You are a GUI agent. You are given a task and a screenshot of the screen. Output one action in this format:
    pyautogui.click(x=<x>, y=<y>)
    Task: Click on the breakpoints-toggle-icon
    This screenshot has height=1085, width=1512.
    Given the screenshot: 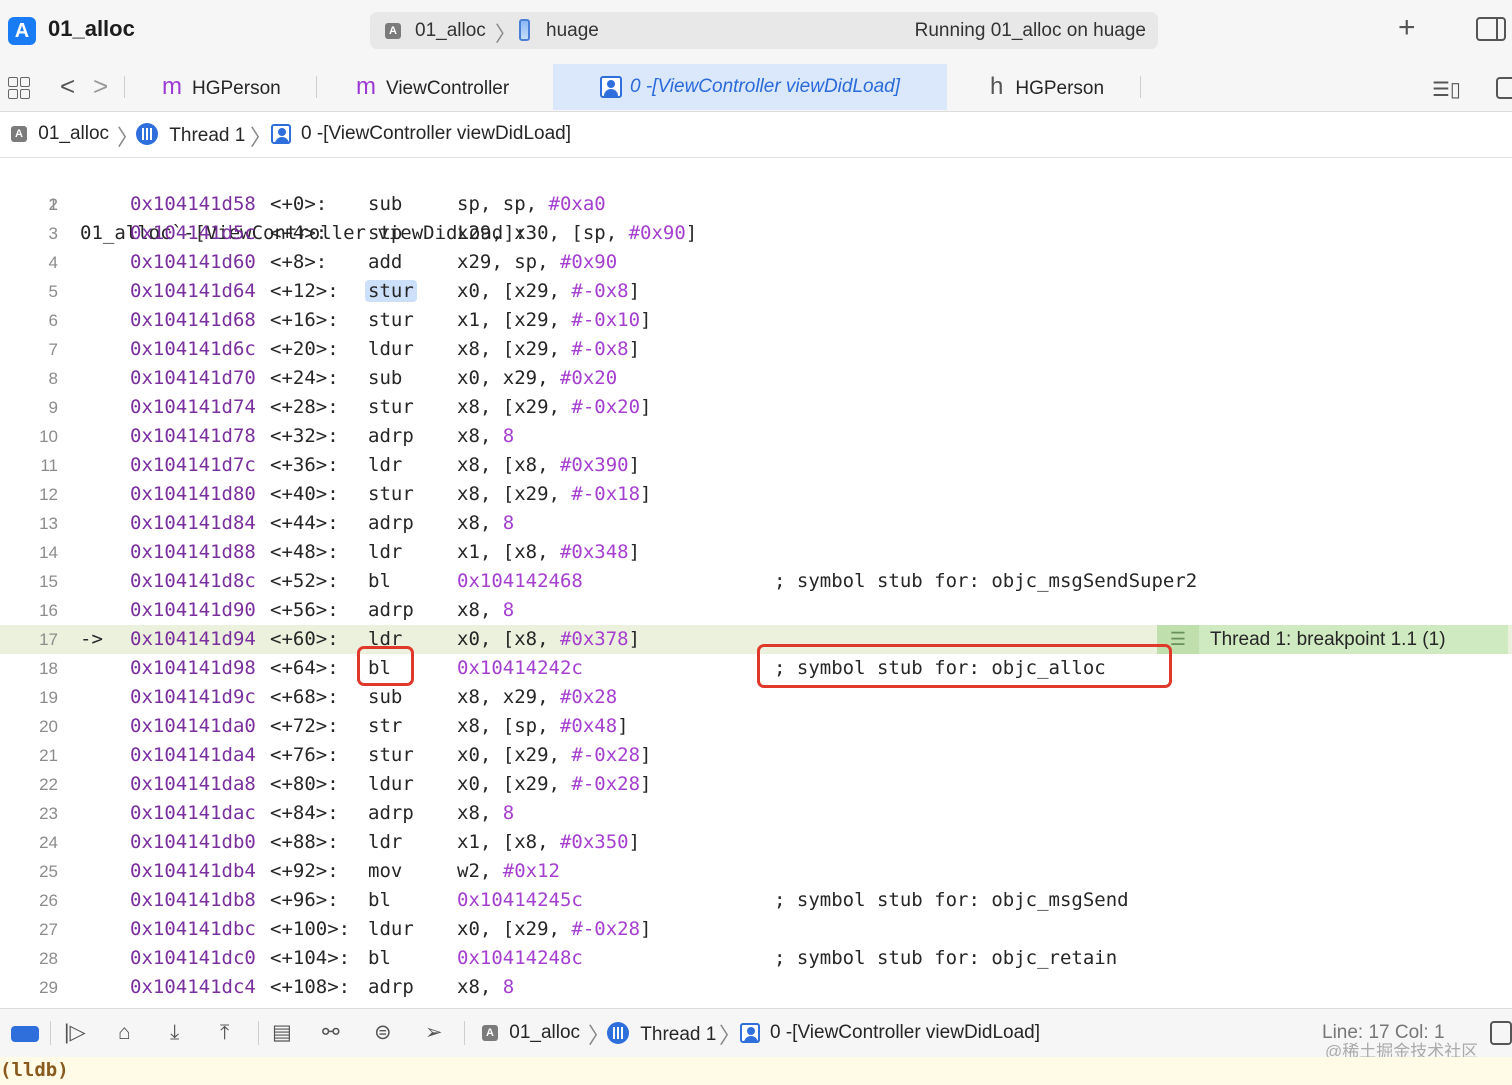 What is the action you would take?
    pyautogui.click(x=25, y=1034)
    